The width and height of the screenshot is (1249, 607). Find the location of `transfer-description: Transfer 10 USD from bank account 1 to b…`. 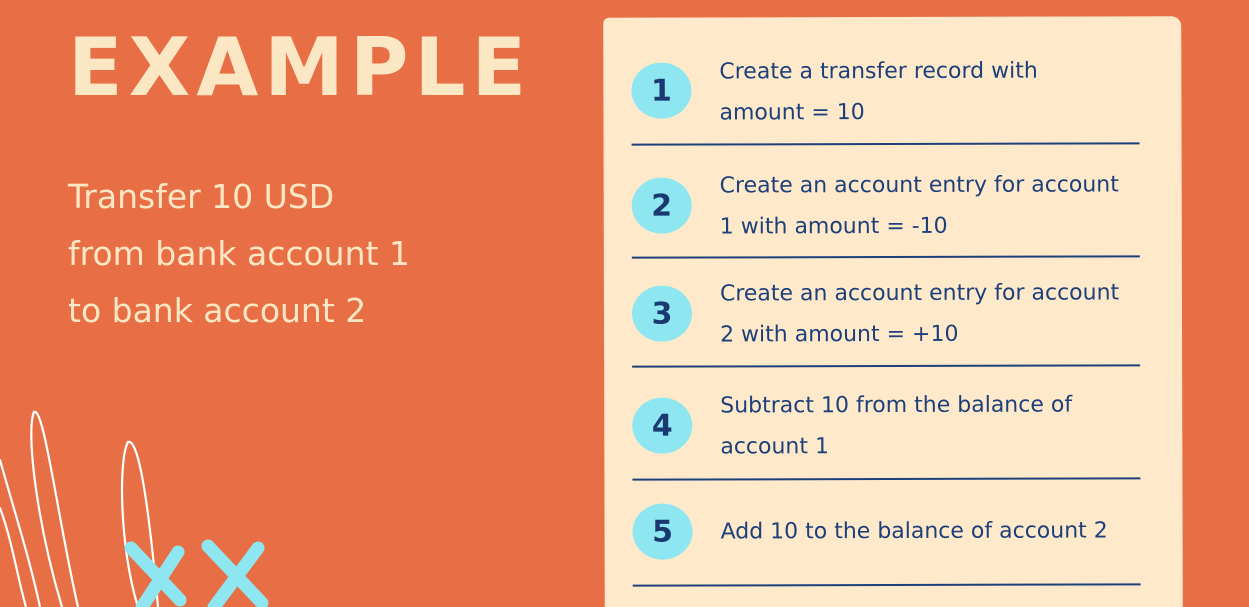

transfer-description: Transfer 10 USD from bank account 1 to b… is located at coordinates (303, 253).